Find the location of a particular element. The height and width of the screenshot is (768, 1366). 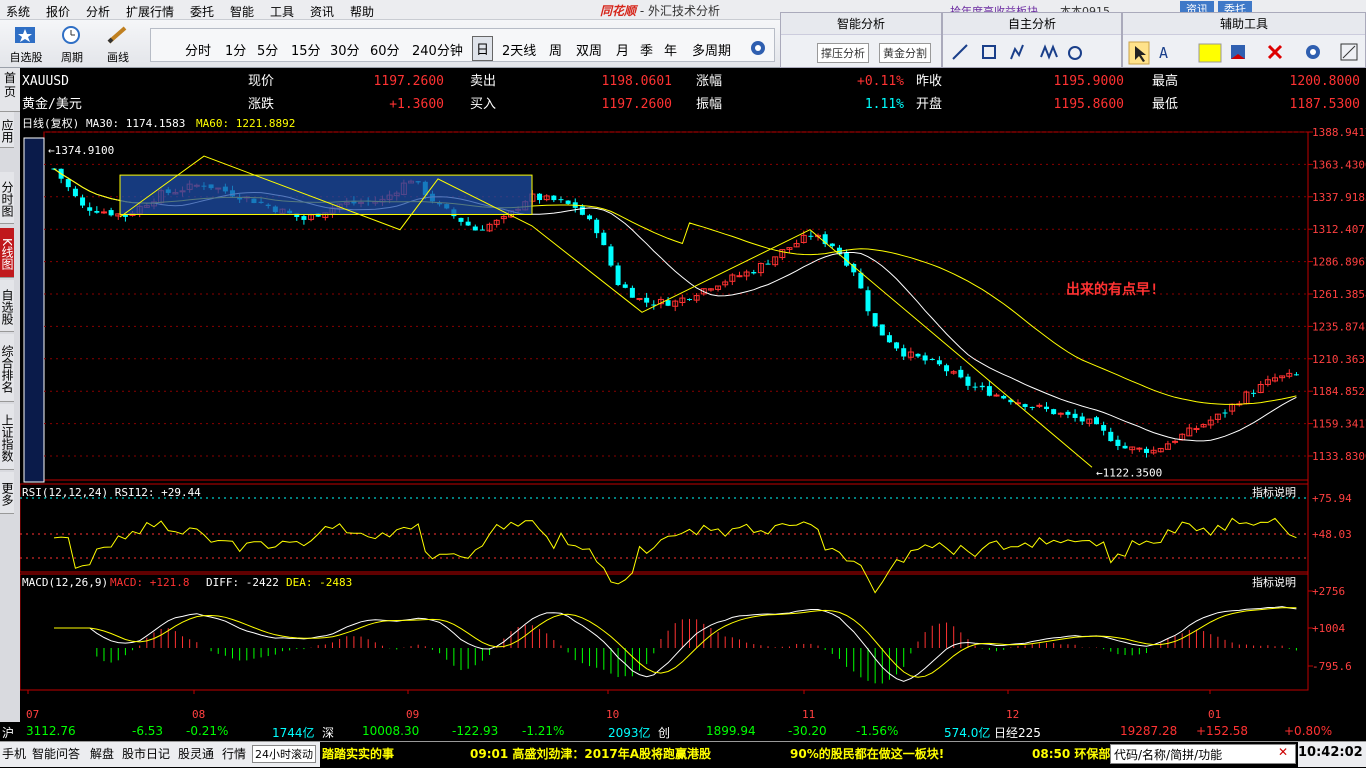

ma60-label: MA60: 1221.8892 is located at coordinates (245, 123).